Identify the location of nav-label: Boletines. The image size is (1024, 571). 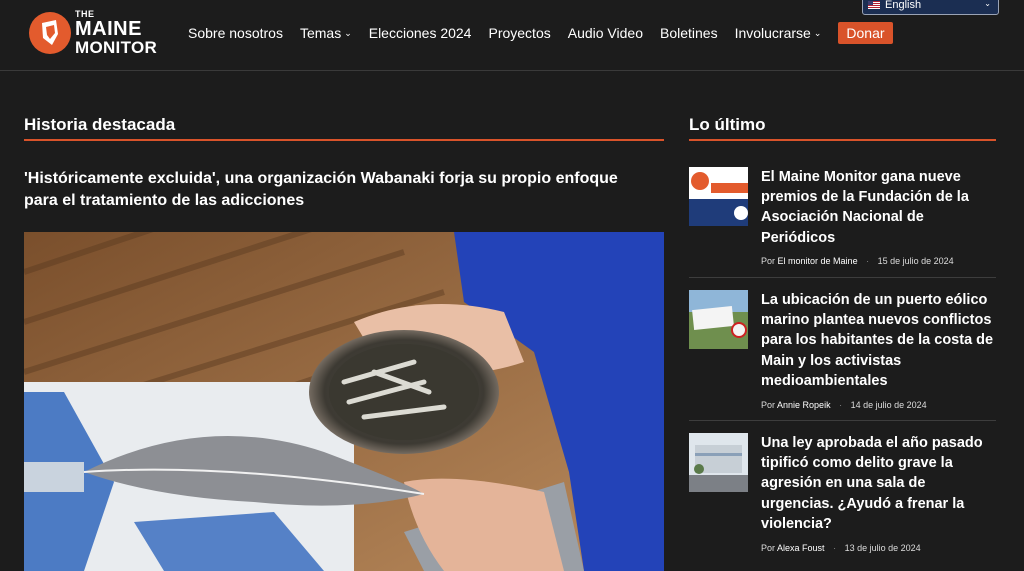
(688, 33).